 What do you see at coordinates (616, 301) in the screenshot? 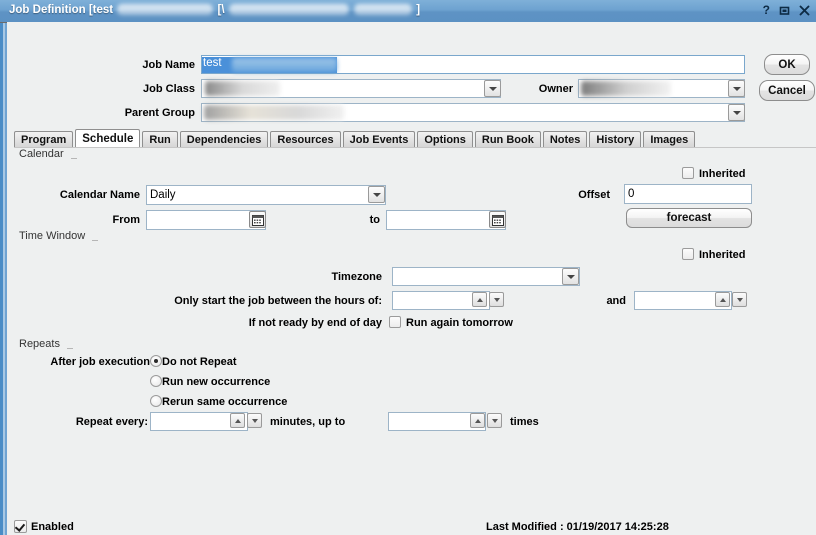
I see `and-label: and` at bounding box center [616, 301].